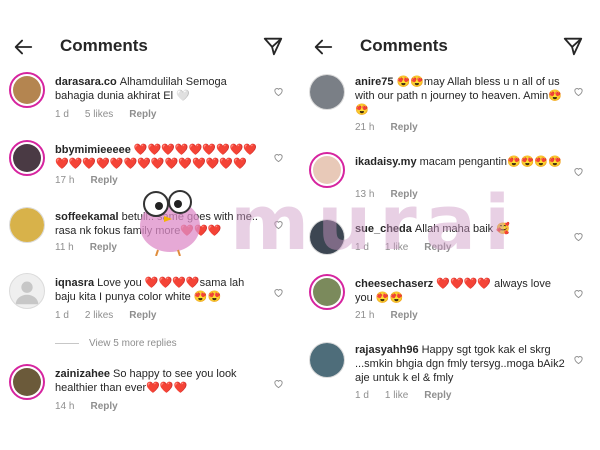 Image resolution: width=600 pixels, height=450 pixels. What do you see at coordinates (394, 284) in the screenshot?
I see `comment-username: cheesechaserz` at bounding box center [394, 284].